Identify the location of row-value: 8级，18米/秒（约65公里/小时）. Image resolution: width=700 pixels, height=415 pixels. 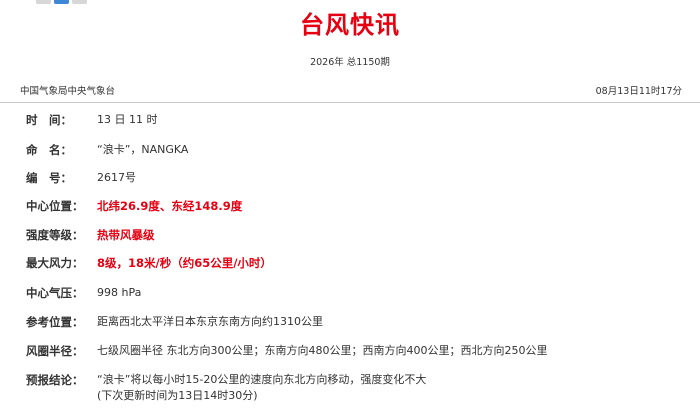
(184, 263).